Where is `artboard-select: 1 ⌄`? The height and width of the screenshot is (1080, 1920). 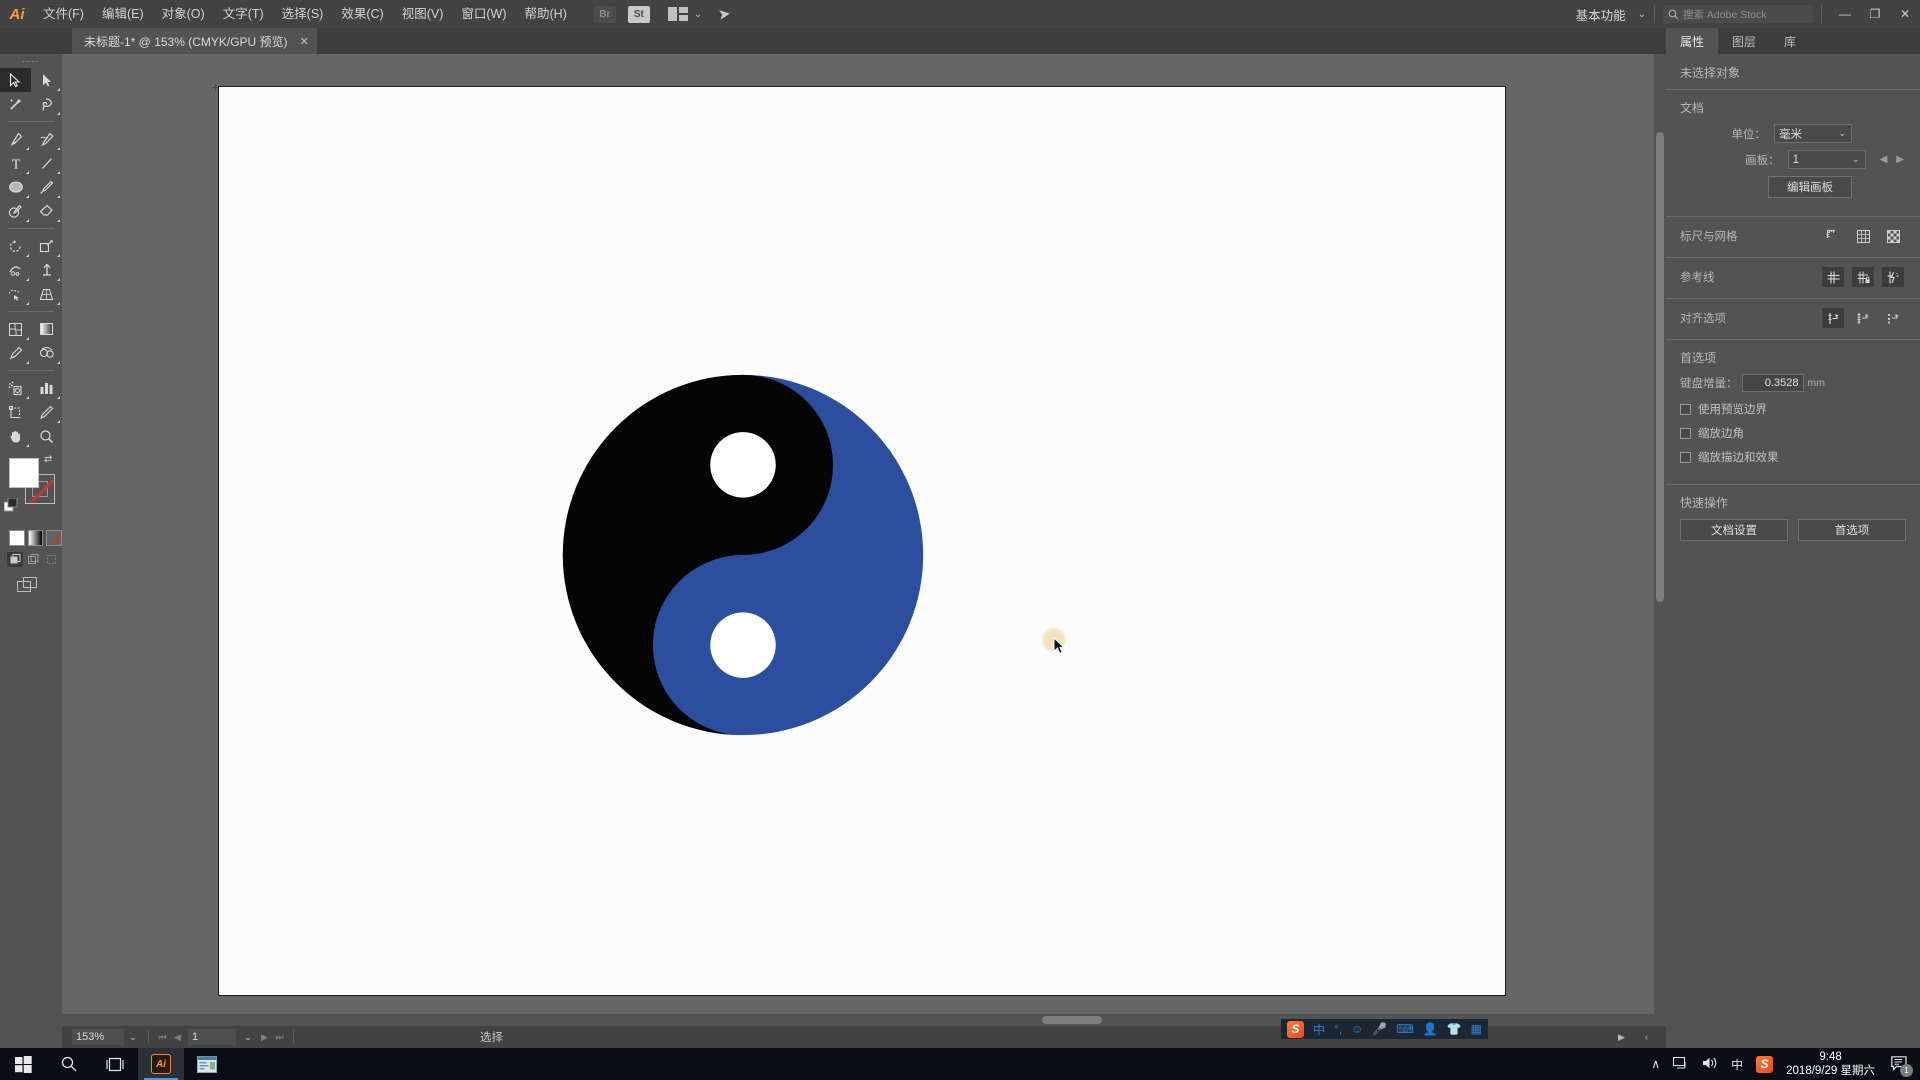 artboard-select: 1 ⌄ is located at coordinates (1826, 159).